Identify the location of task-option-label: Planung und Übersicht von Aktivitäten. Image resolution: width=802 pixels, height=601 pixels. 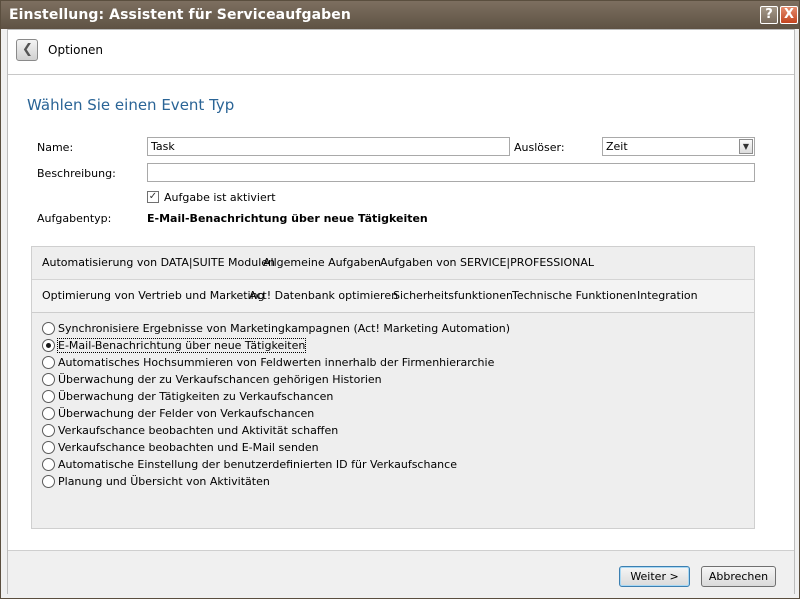
(164, 481).